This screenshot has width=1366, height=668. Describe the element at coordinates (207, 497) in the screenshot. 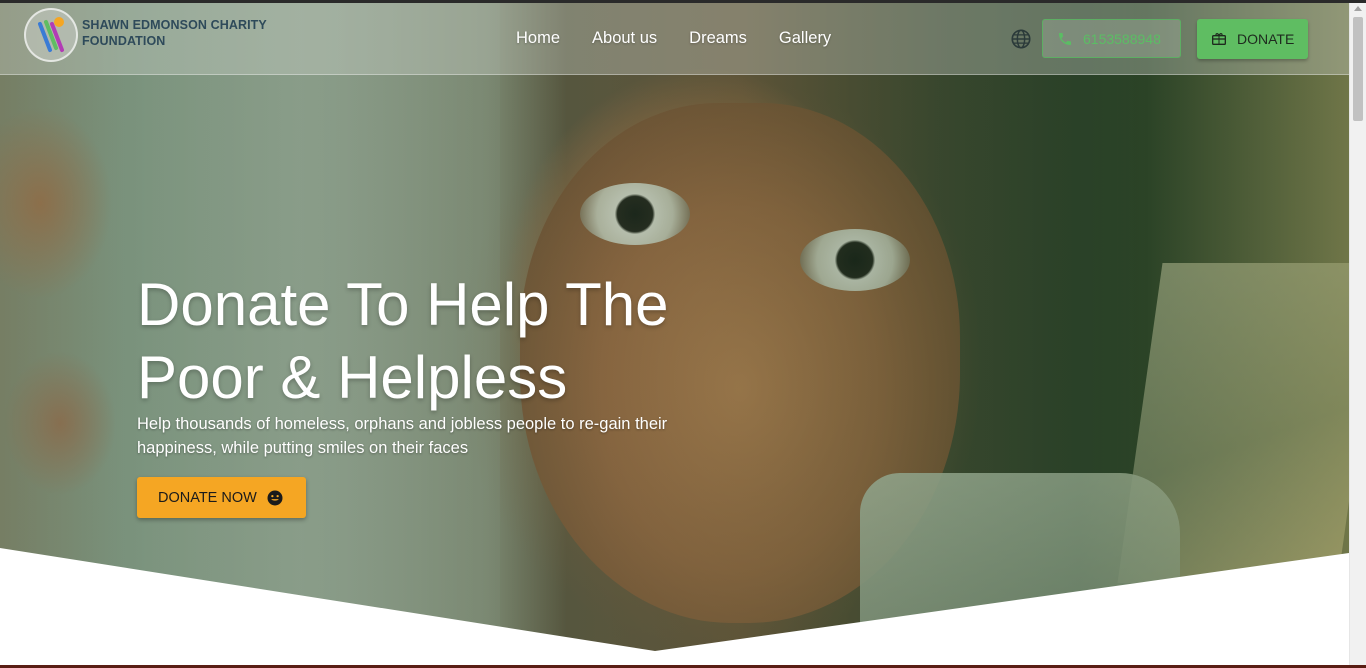

I see `donate-now-label: DONATE NOW` at that location.